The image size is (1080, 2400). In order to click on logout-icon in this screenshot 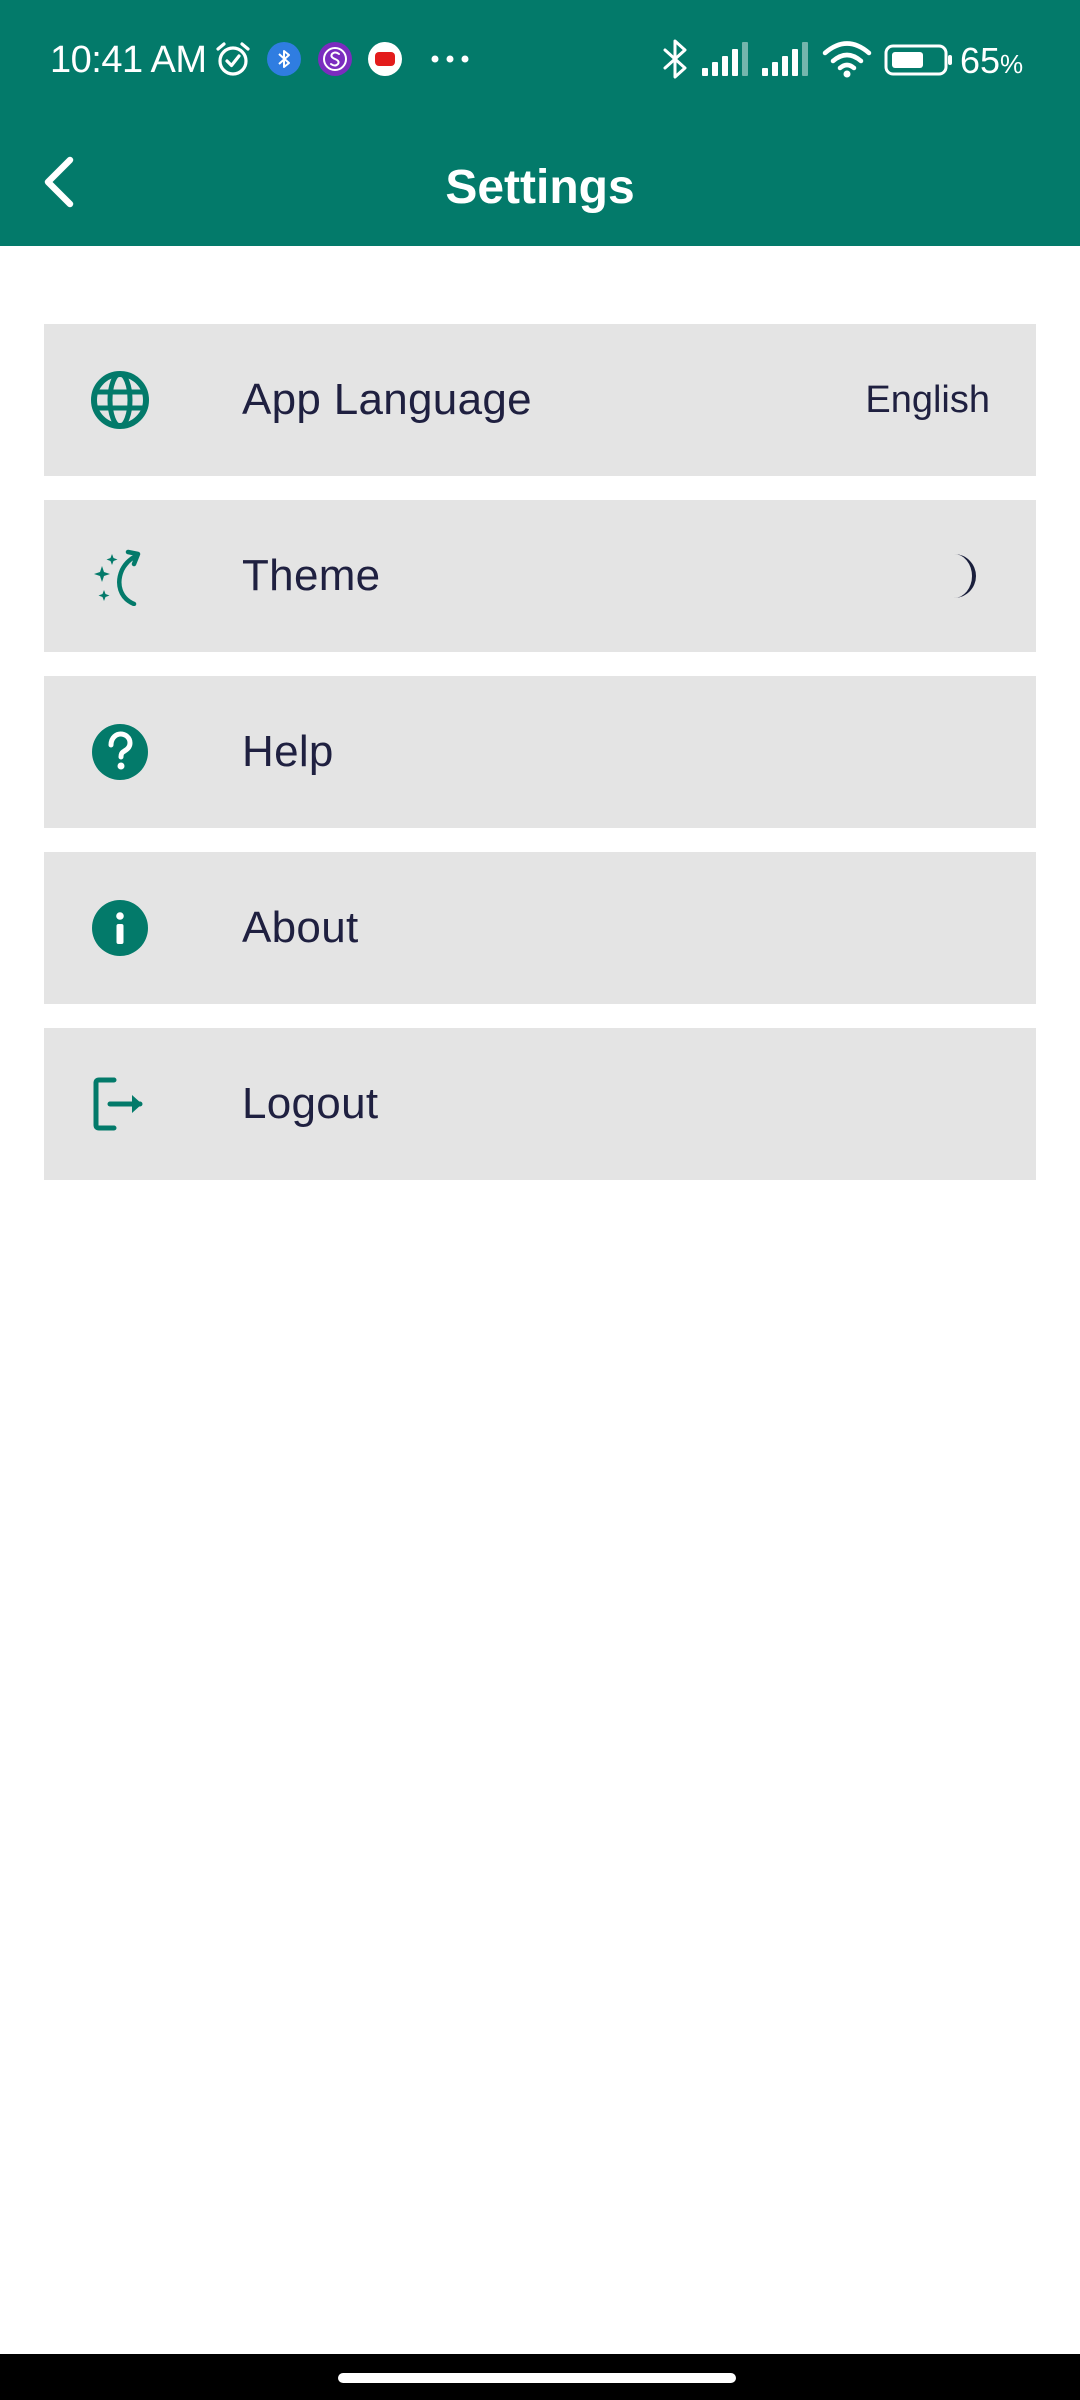, I will do `click(118, 1104)`.